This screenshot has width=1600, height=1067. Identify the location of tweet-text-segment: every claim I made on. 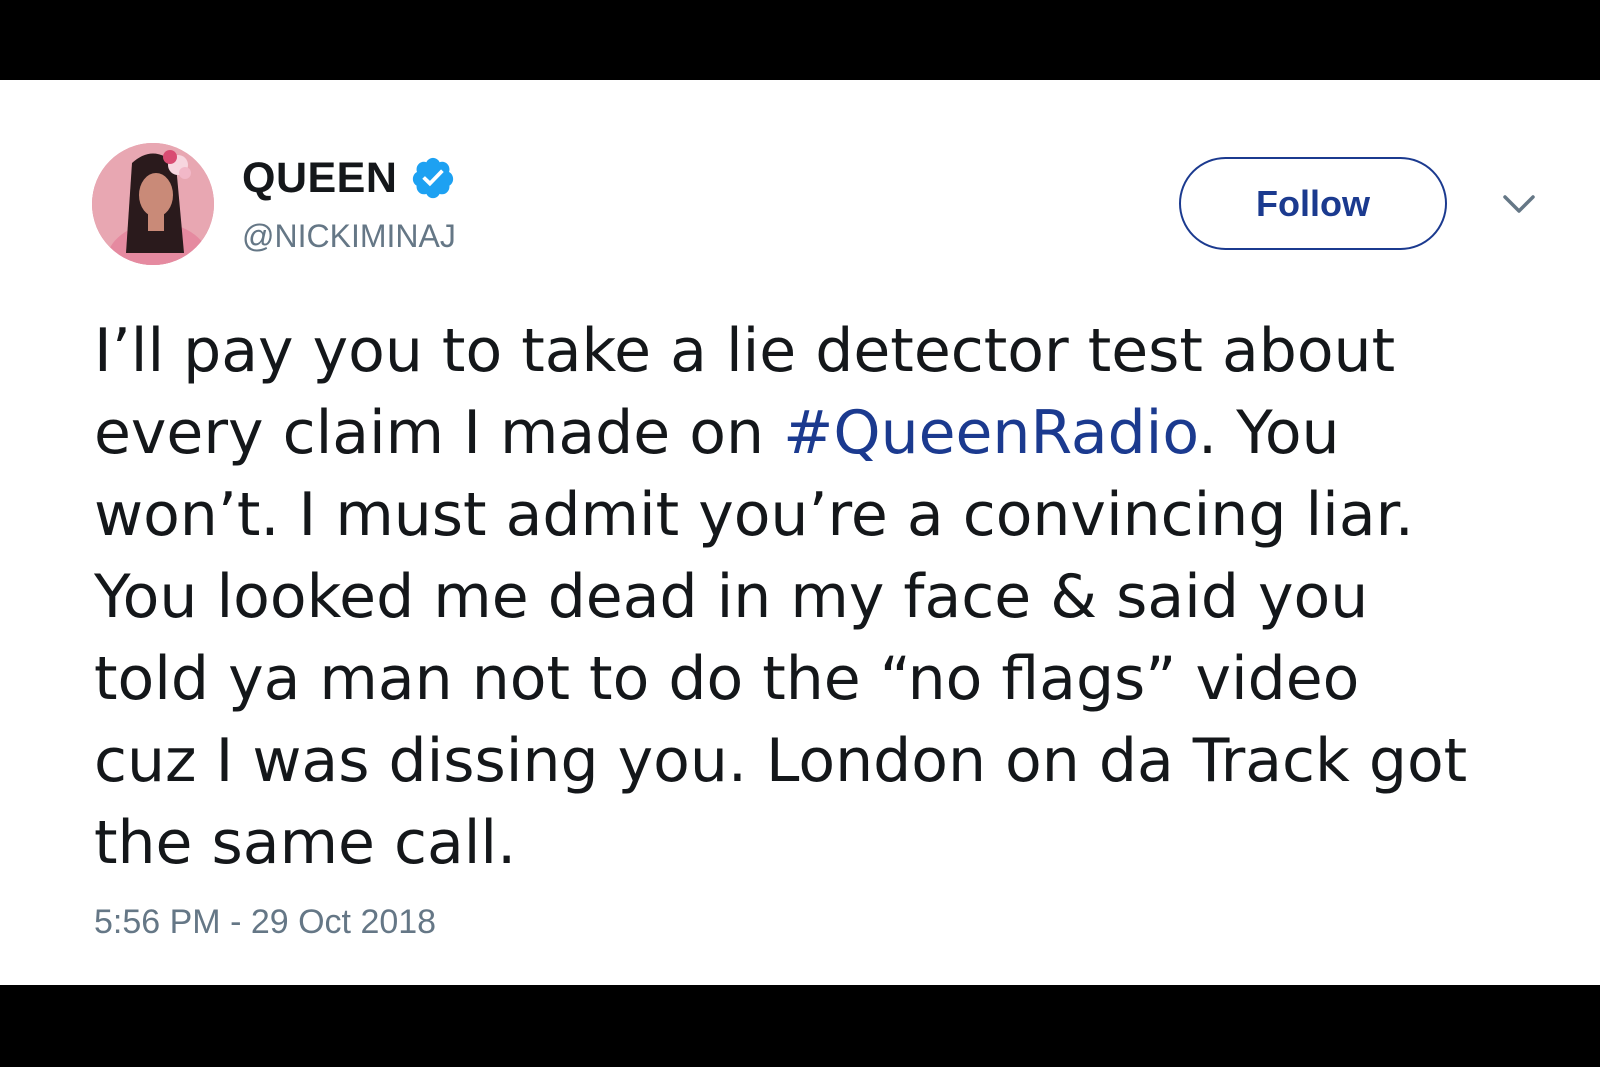
(439, 433).